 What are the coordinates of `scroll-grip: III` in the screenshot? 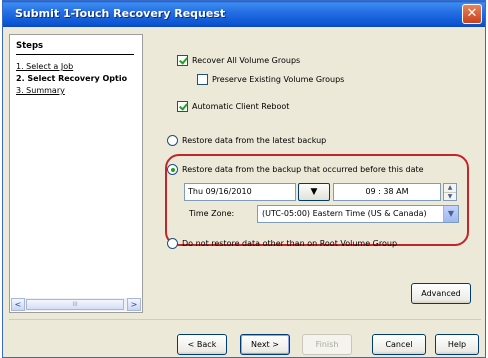 It's located at (75, 304).